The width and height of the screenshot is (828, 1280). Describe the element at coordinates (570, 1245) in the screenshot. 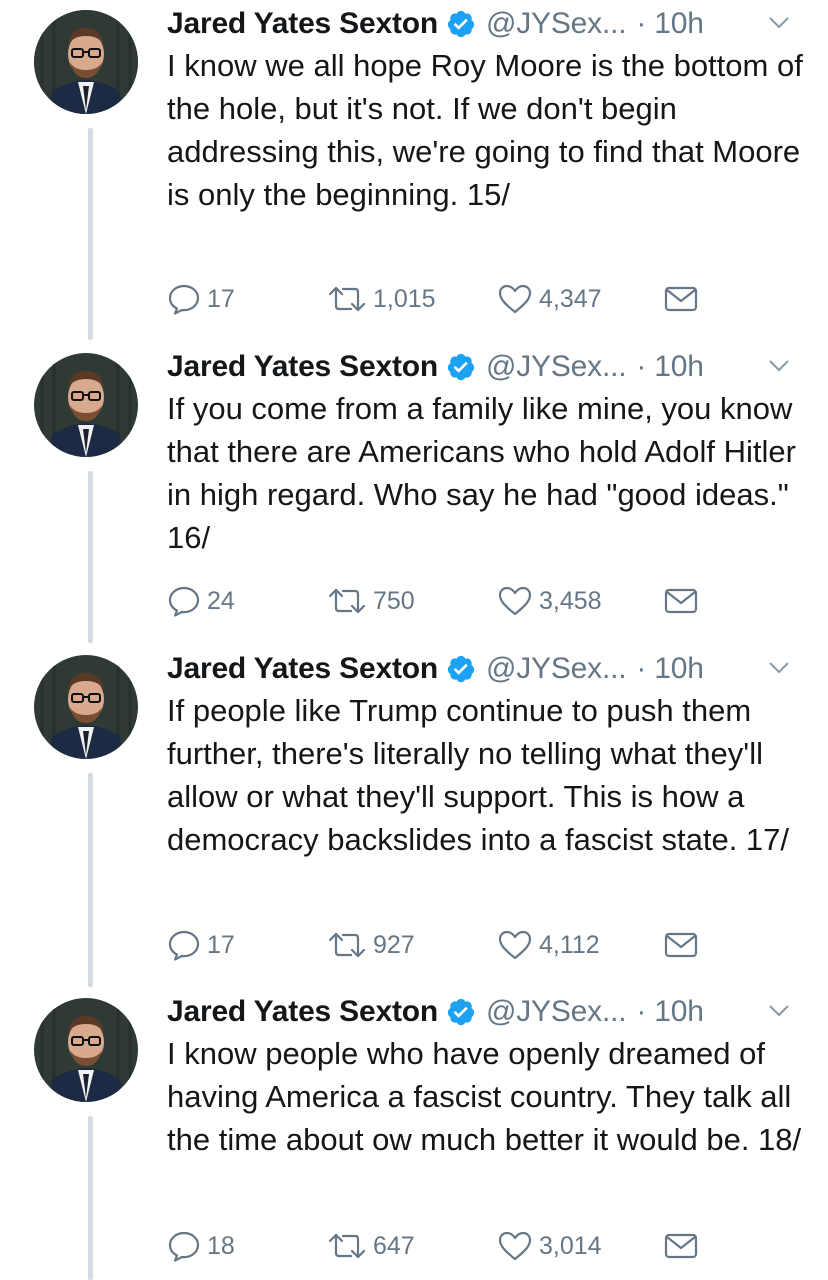

I see `like-count: 3,014` at that location.